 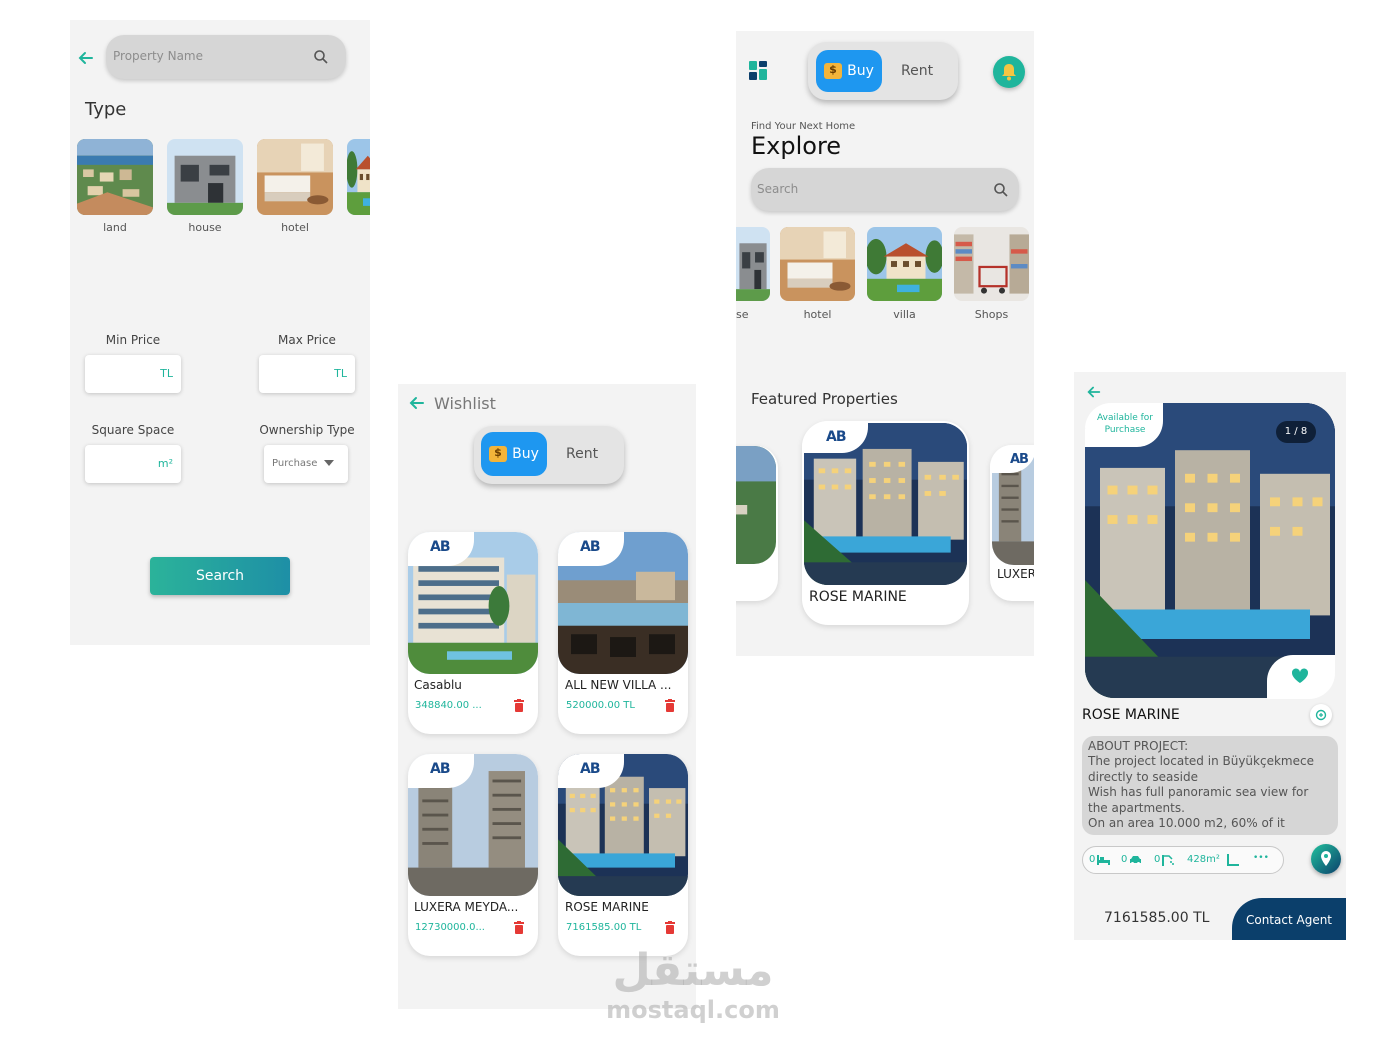 I want to click on property-name-search-input: Property Name, so click(x=226, y=57).